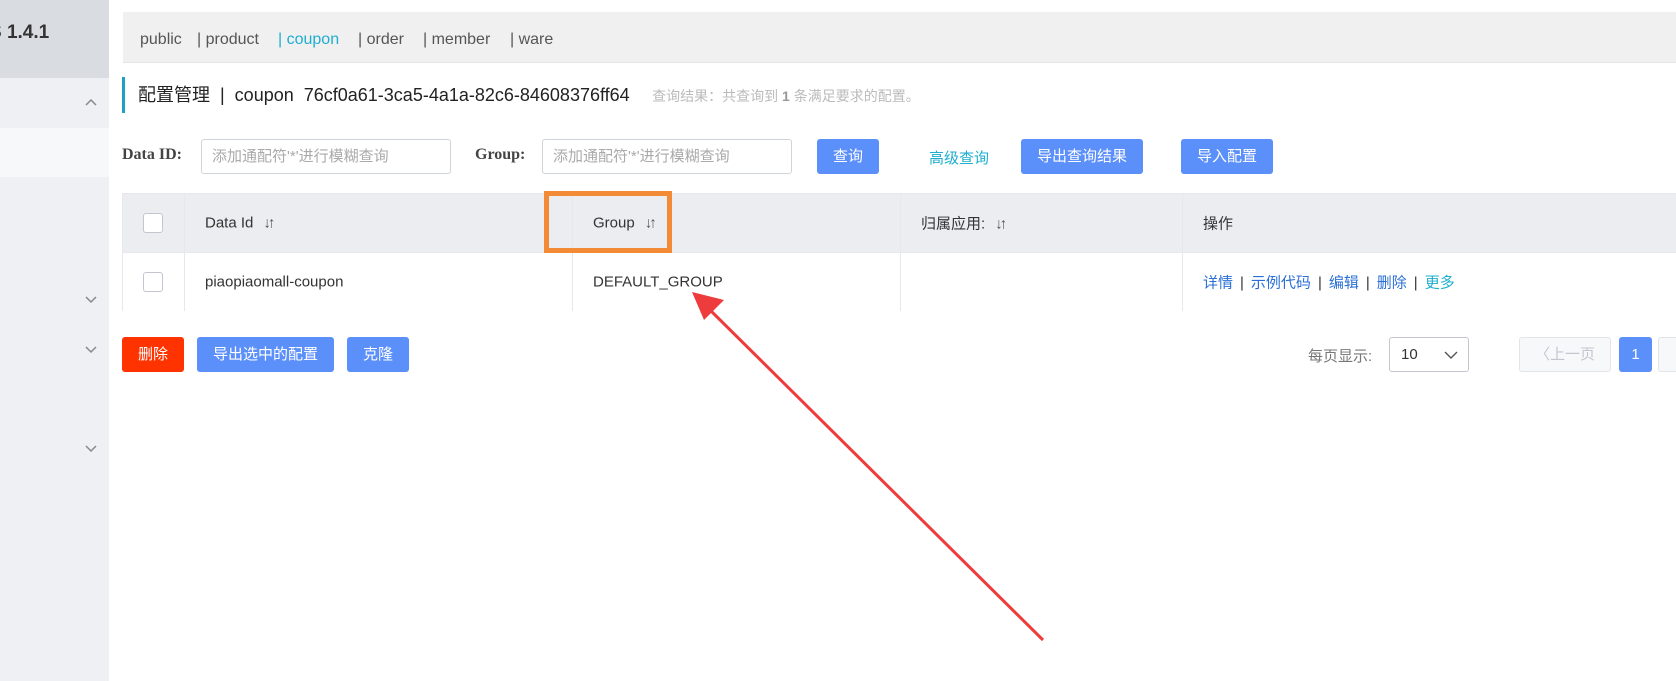 Image resolution: width=1676 pixels, height=681 pixels. What do you see at coordinates (1281, 283) in the screenshot?
I see `sample-code-link: 示例代码` at bounding box center [1281, 283].